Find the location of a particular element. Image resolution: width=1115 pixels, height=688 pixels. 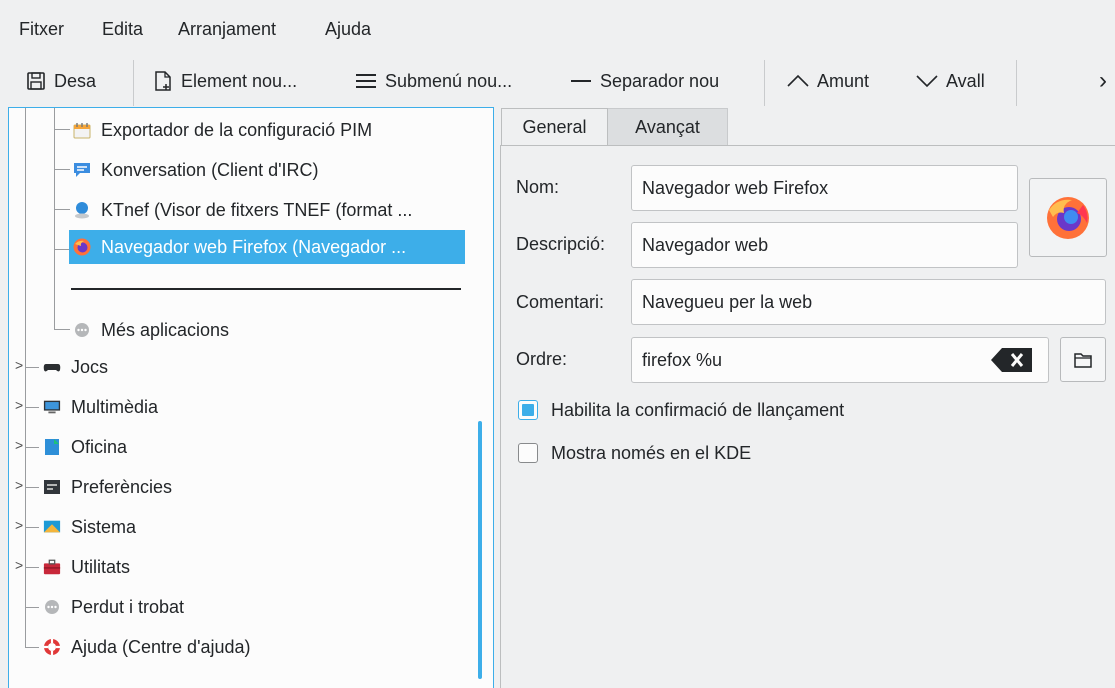

tab-general-label: General is located at coordinates (554, 127).